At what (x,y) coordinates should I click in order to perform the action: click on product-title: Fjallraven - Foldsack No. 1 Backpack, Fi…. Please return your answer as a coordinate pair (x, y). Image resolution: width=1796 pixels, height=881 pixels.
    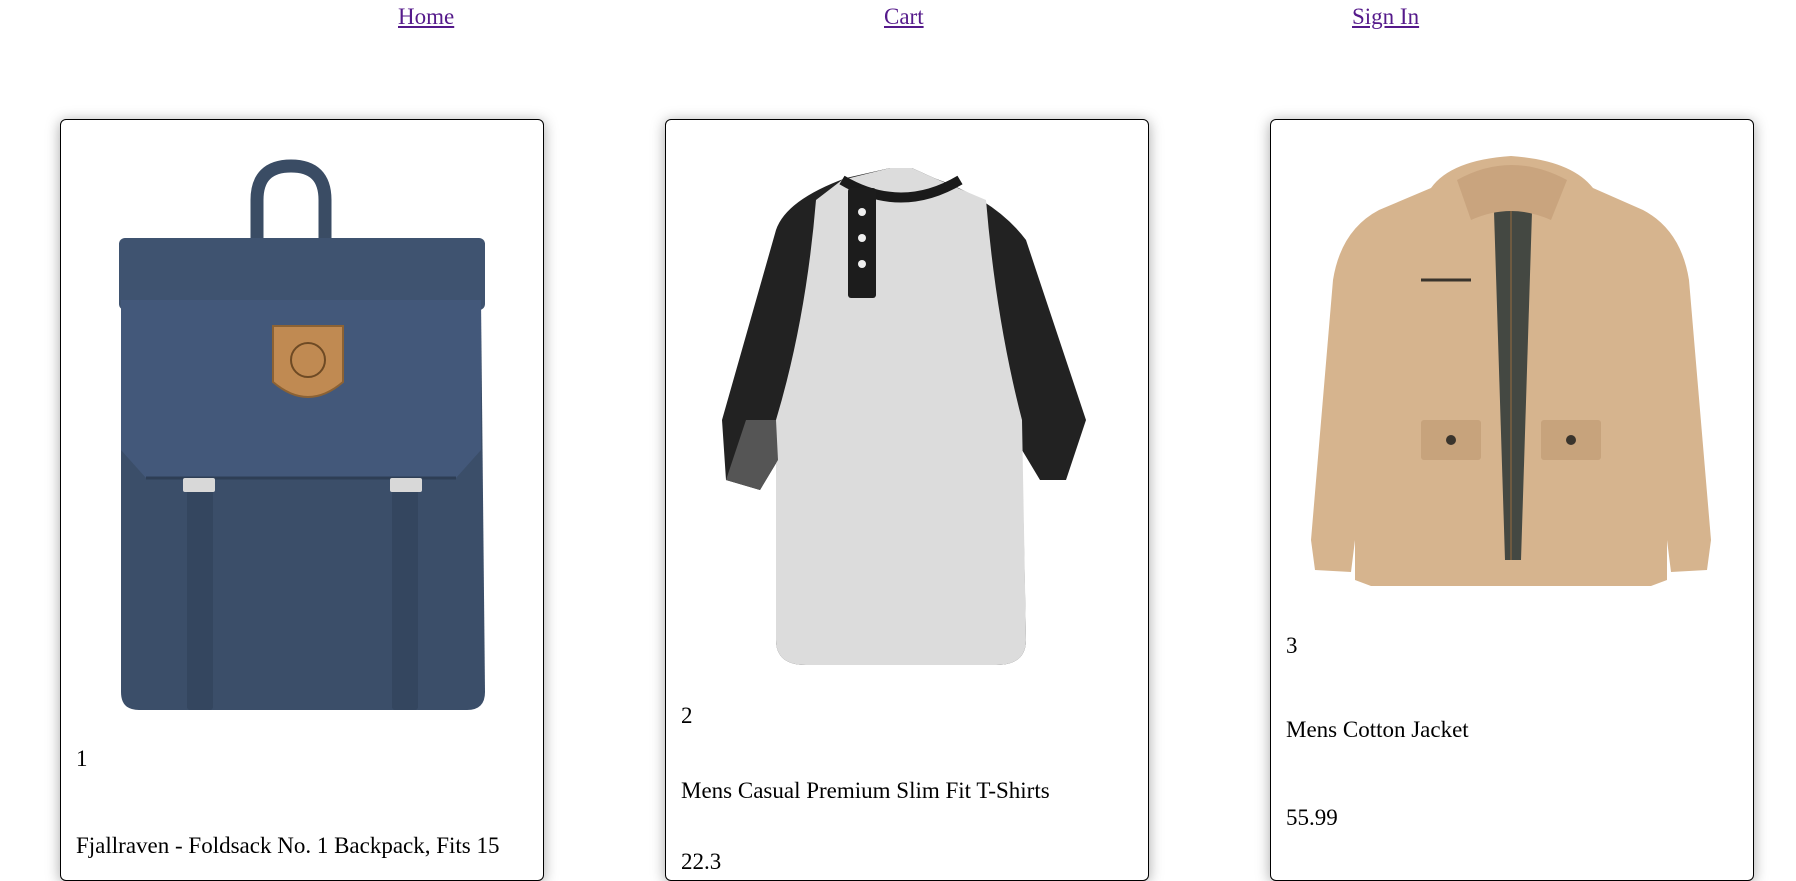
    Looking at the image, I should click on (288, 845).